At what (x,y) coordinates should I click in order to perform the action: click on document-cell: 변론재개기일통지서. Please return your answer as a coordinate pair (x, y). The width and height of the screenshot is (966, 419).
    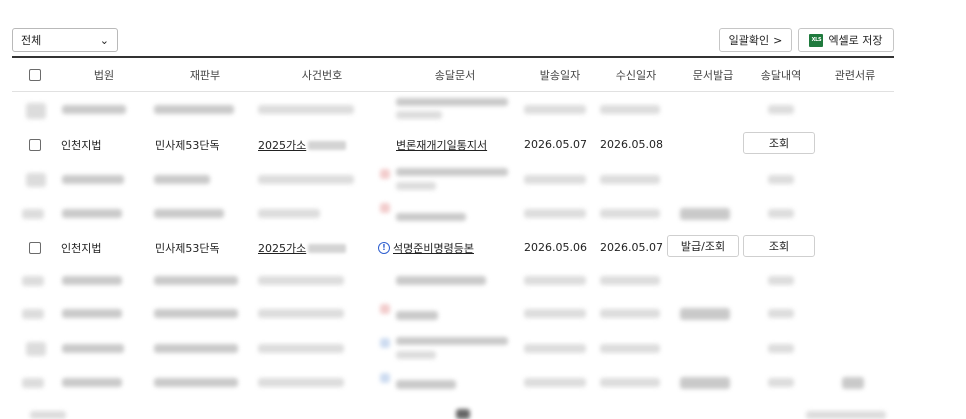
    Looking at the image, I should click on (441, 144).